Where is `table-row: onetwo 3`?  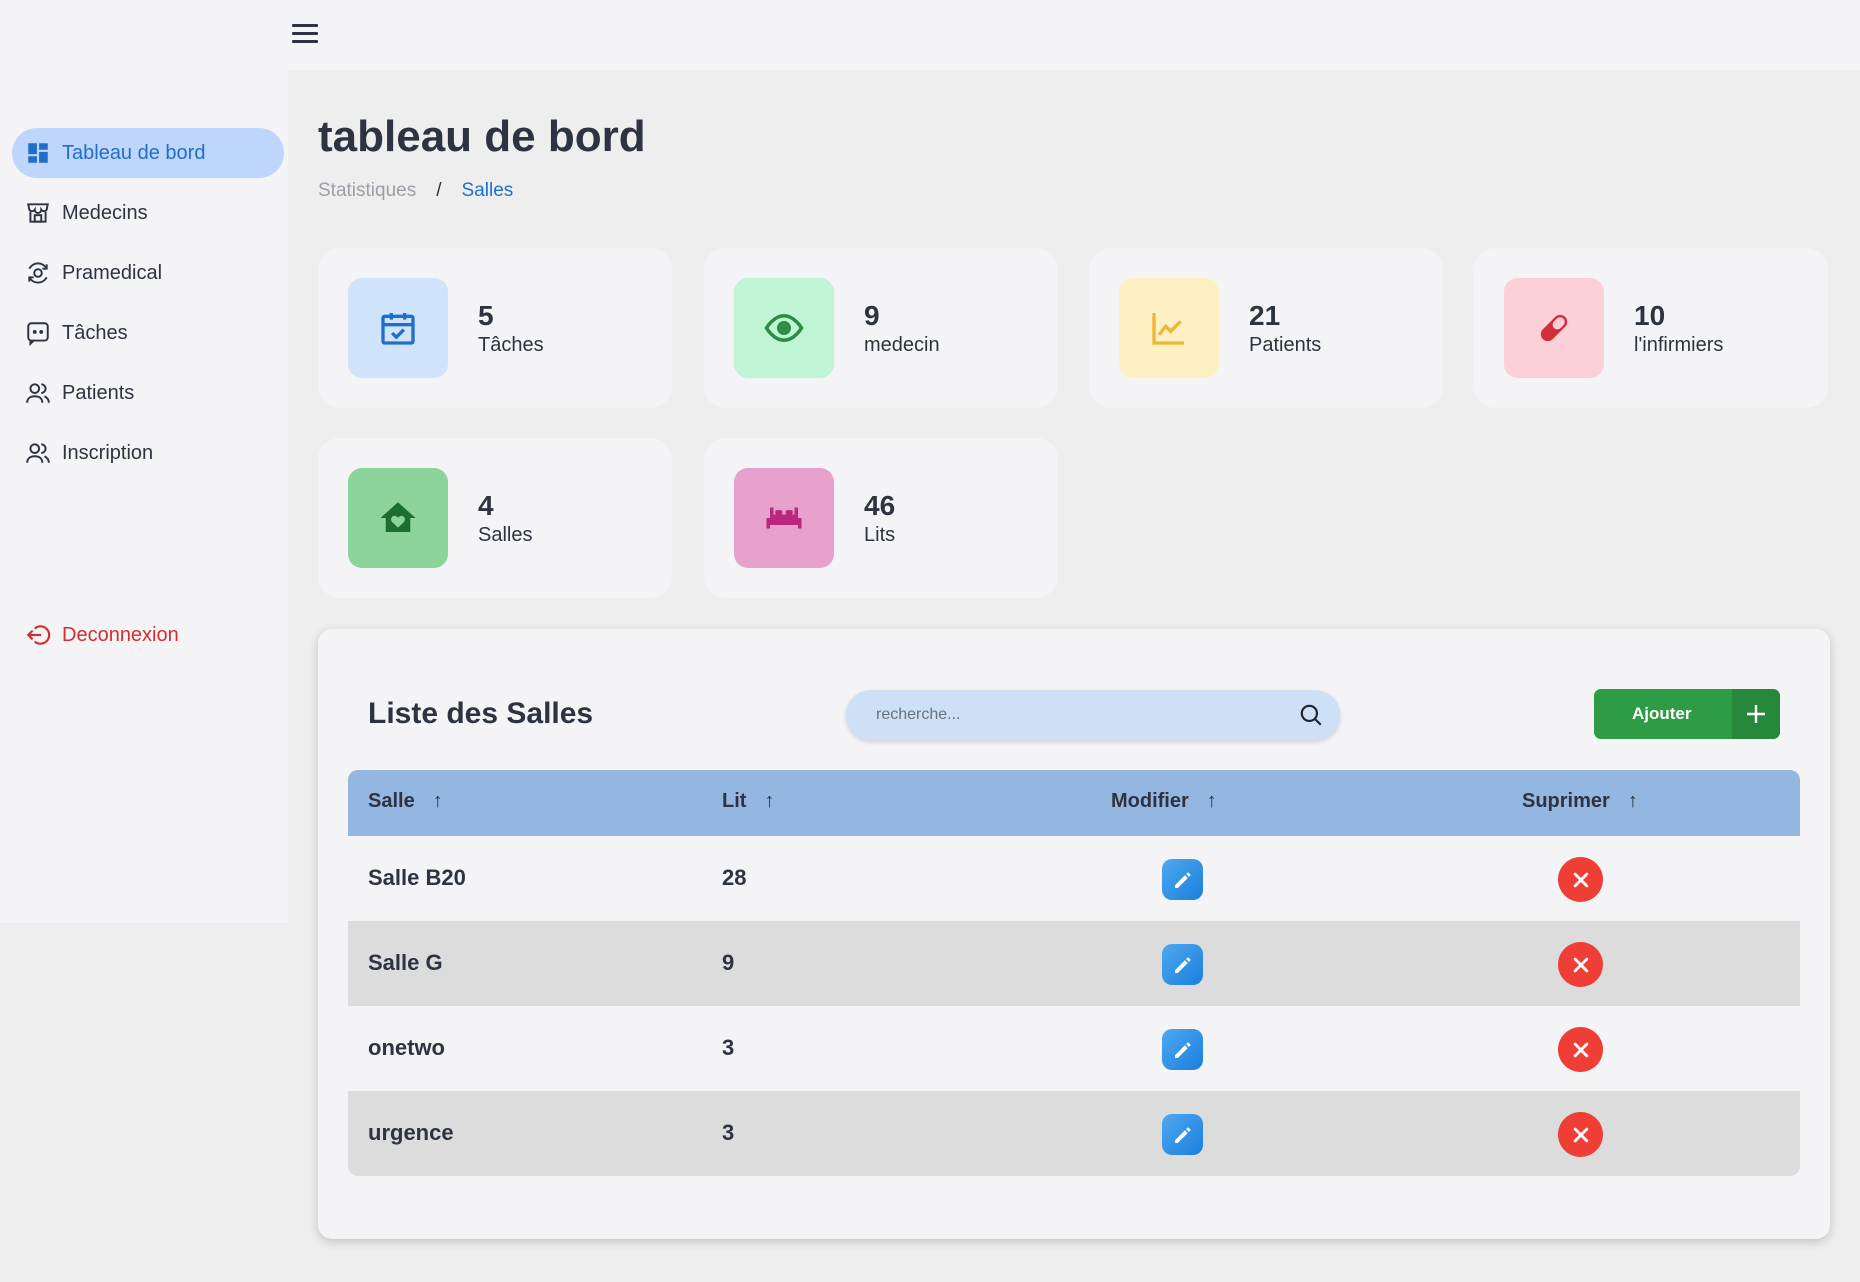
table-row: onetwo 3 is located at coordinates (1074, 1048).